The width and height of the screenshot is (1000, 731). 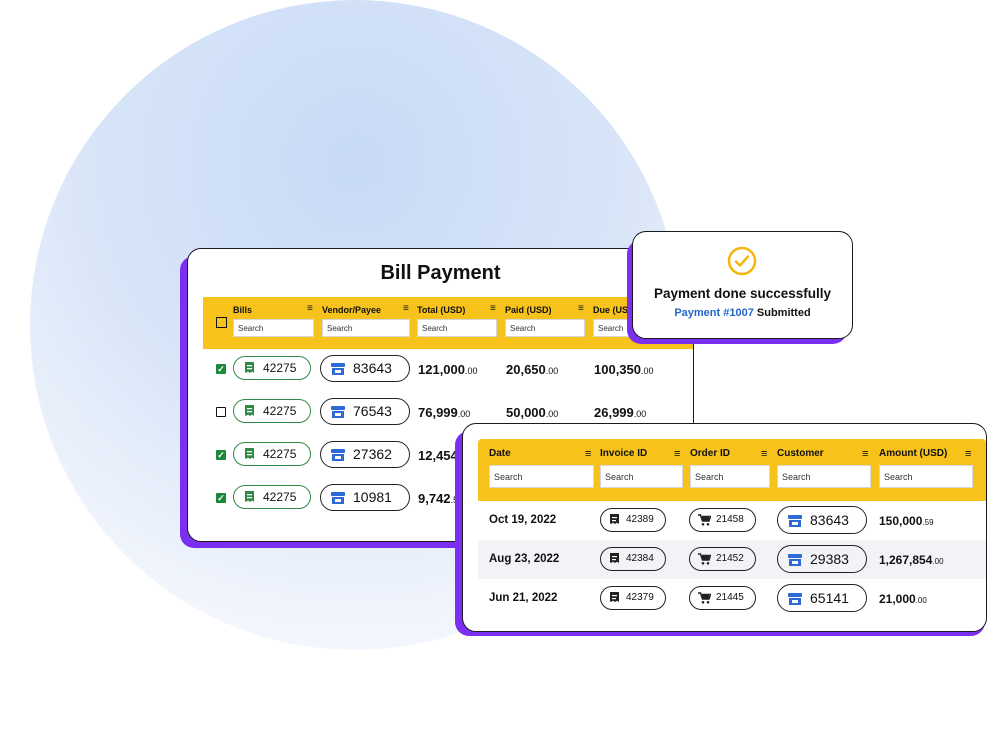 I want to click on customer-chip: 29383, so click(x=822, y=559).